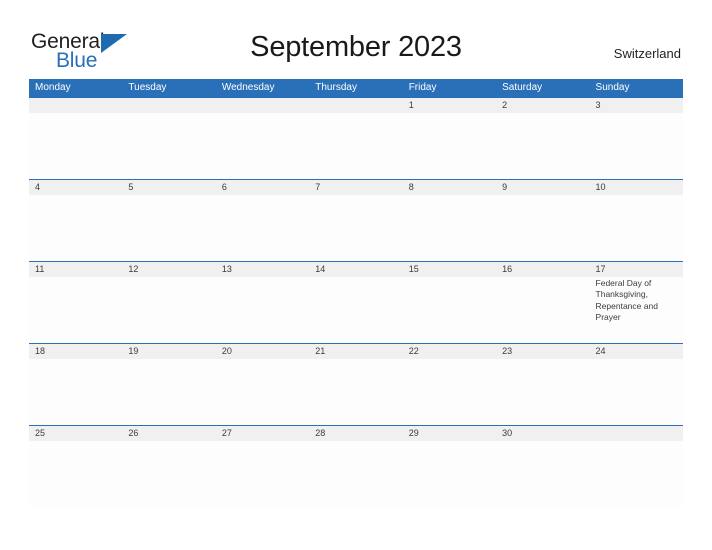  I want to click on week-date-band: 25 26 27 28 29 30, so click(356, 433).